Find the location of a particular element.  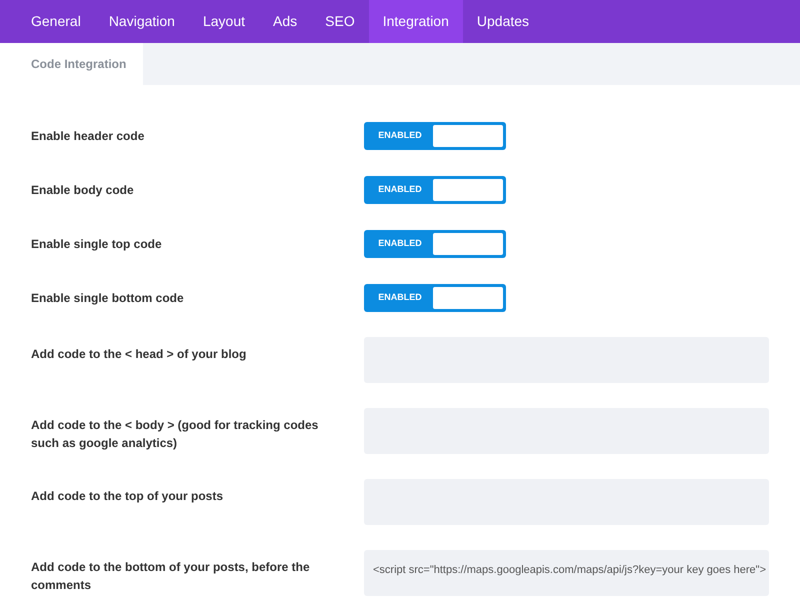

setting-label: Add code to the < head > of your blog is located at coordinates (139, 354).